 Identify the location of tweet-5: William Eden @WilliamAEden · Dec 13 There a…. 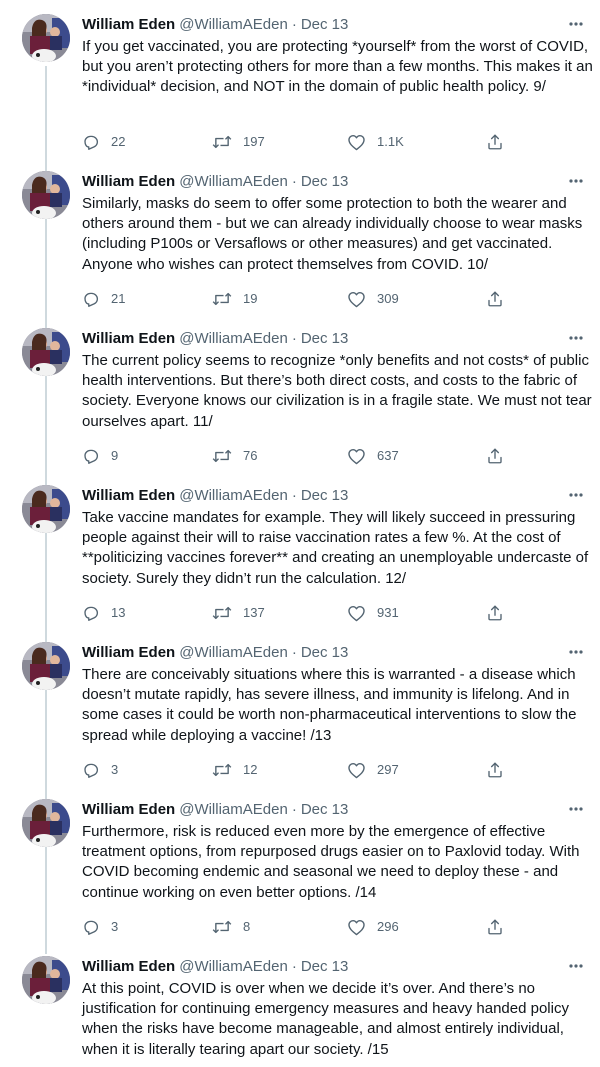
(300, 706).